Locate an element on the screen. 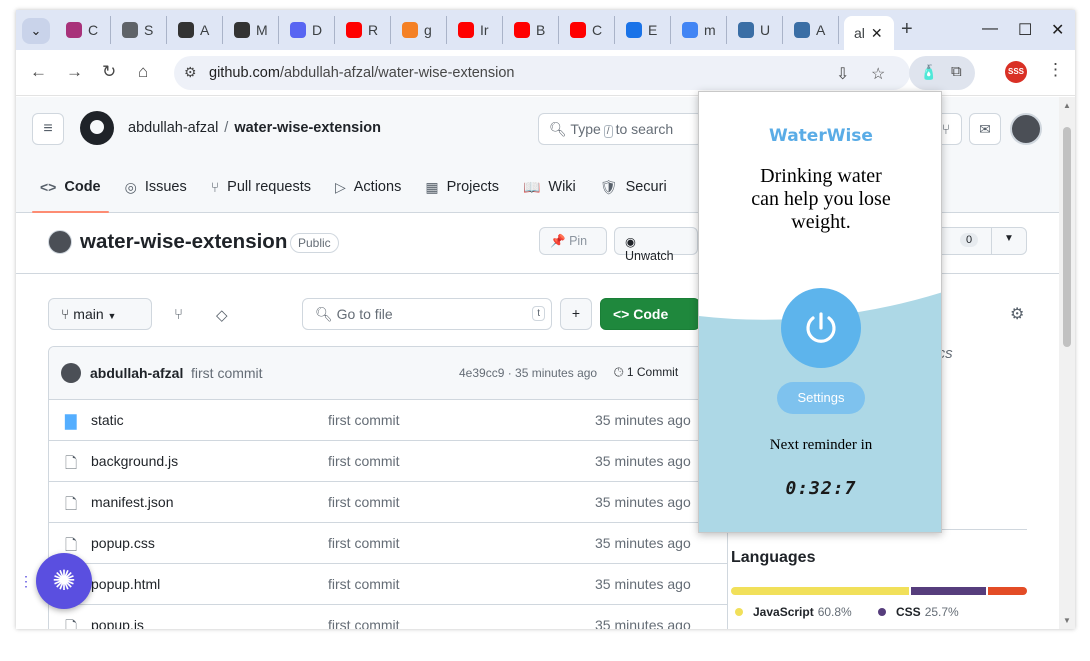 Image resolution: width=1090 pixels, height=661 pixels. browser-tab: U is located at coordinates (756, 30).